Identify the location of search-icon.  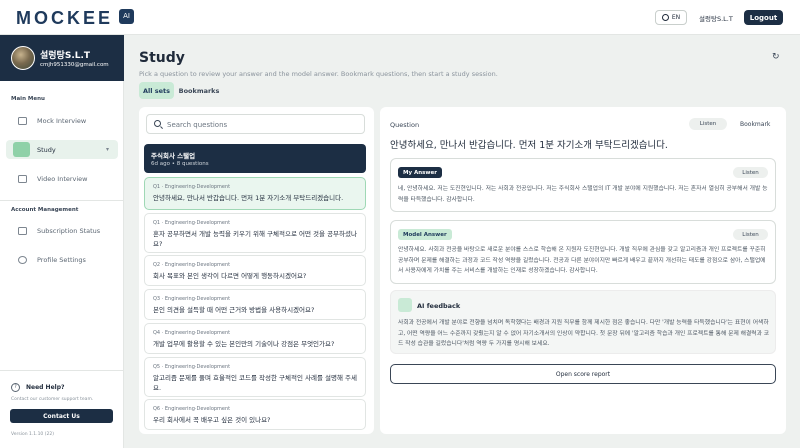
(157, 123).